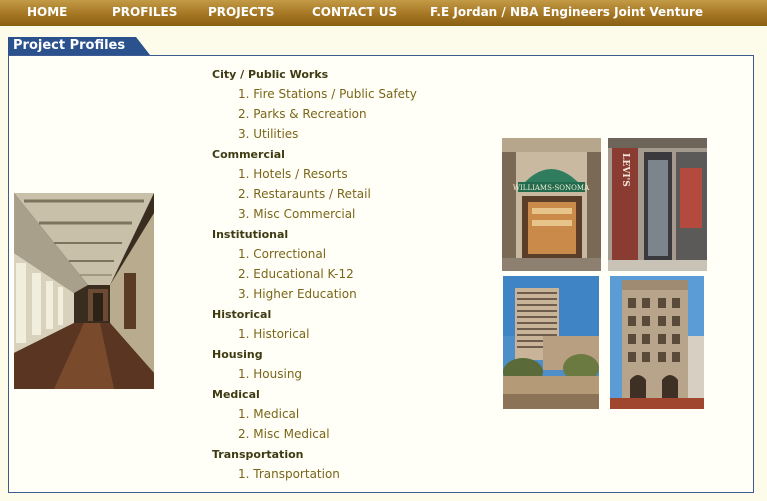 The width and height of the screenshot is (767, 501). I want to click on tower-building-photo, so click(551, 342).